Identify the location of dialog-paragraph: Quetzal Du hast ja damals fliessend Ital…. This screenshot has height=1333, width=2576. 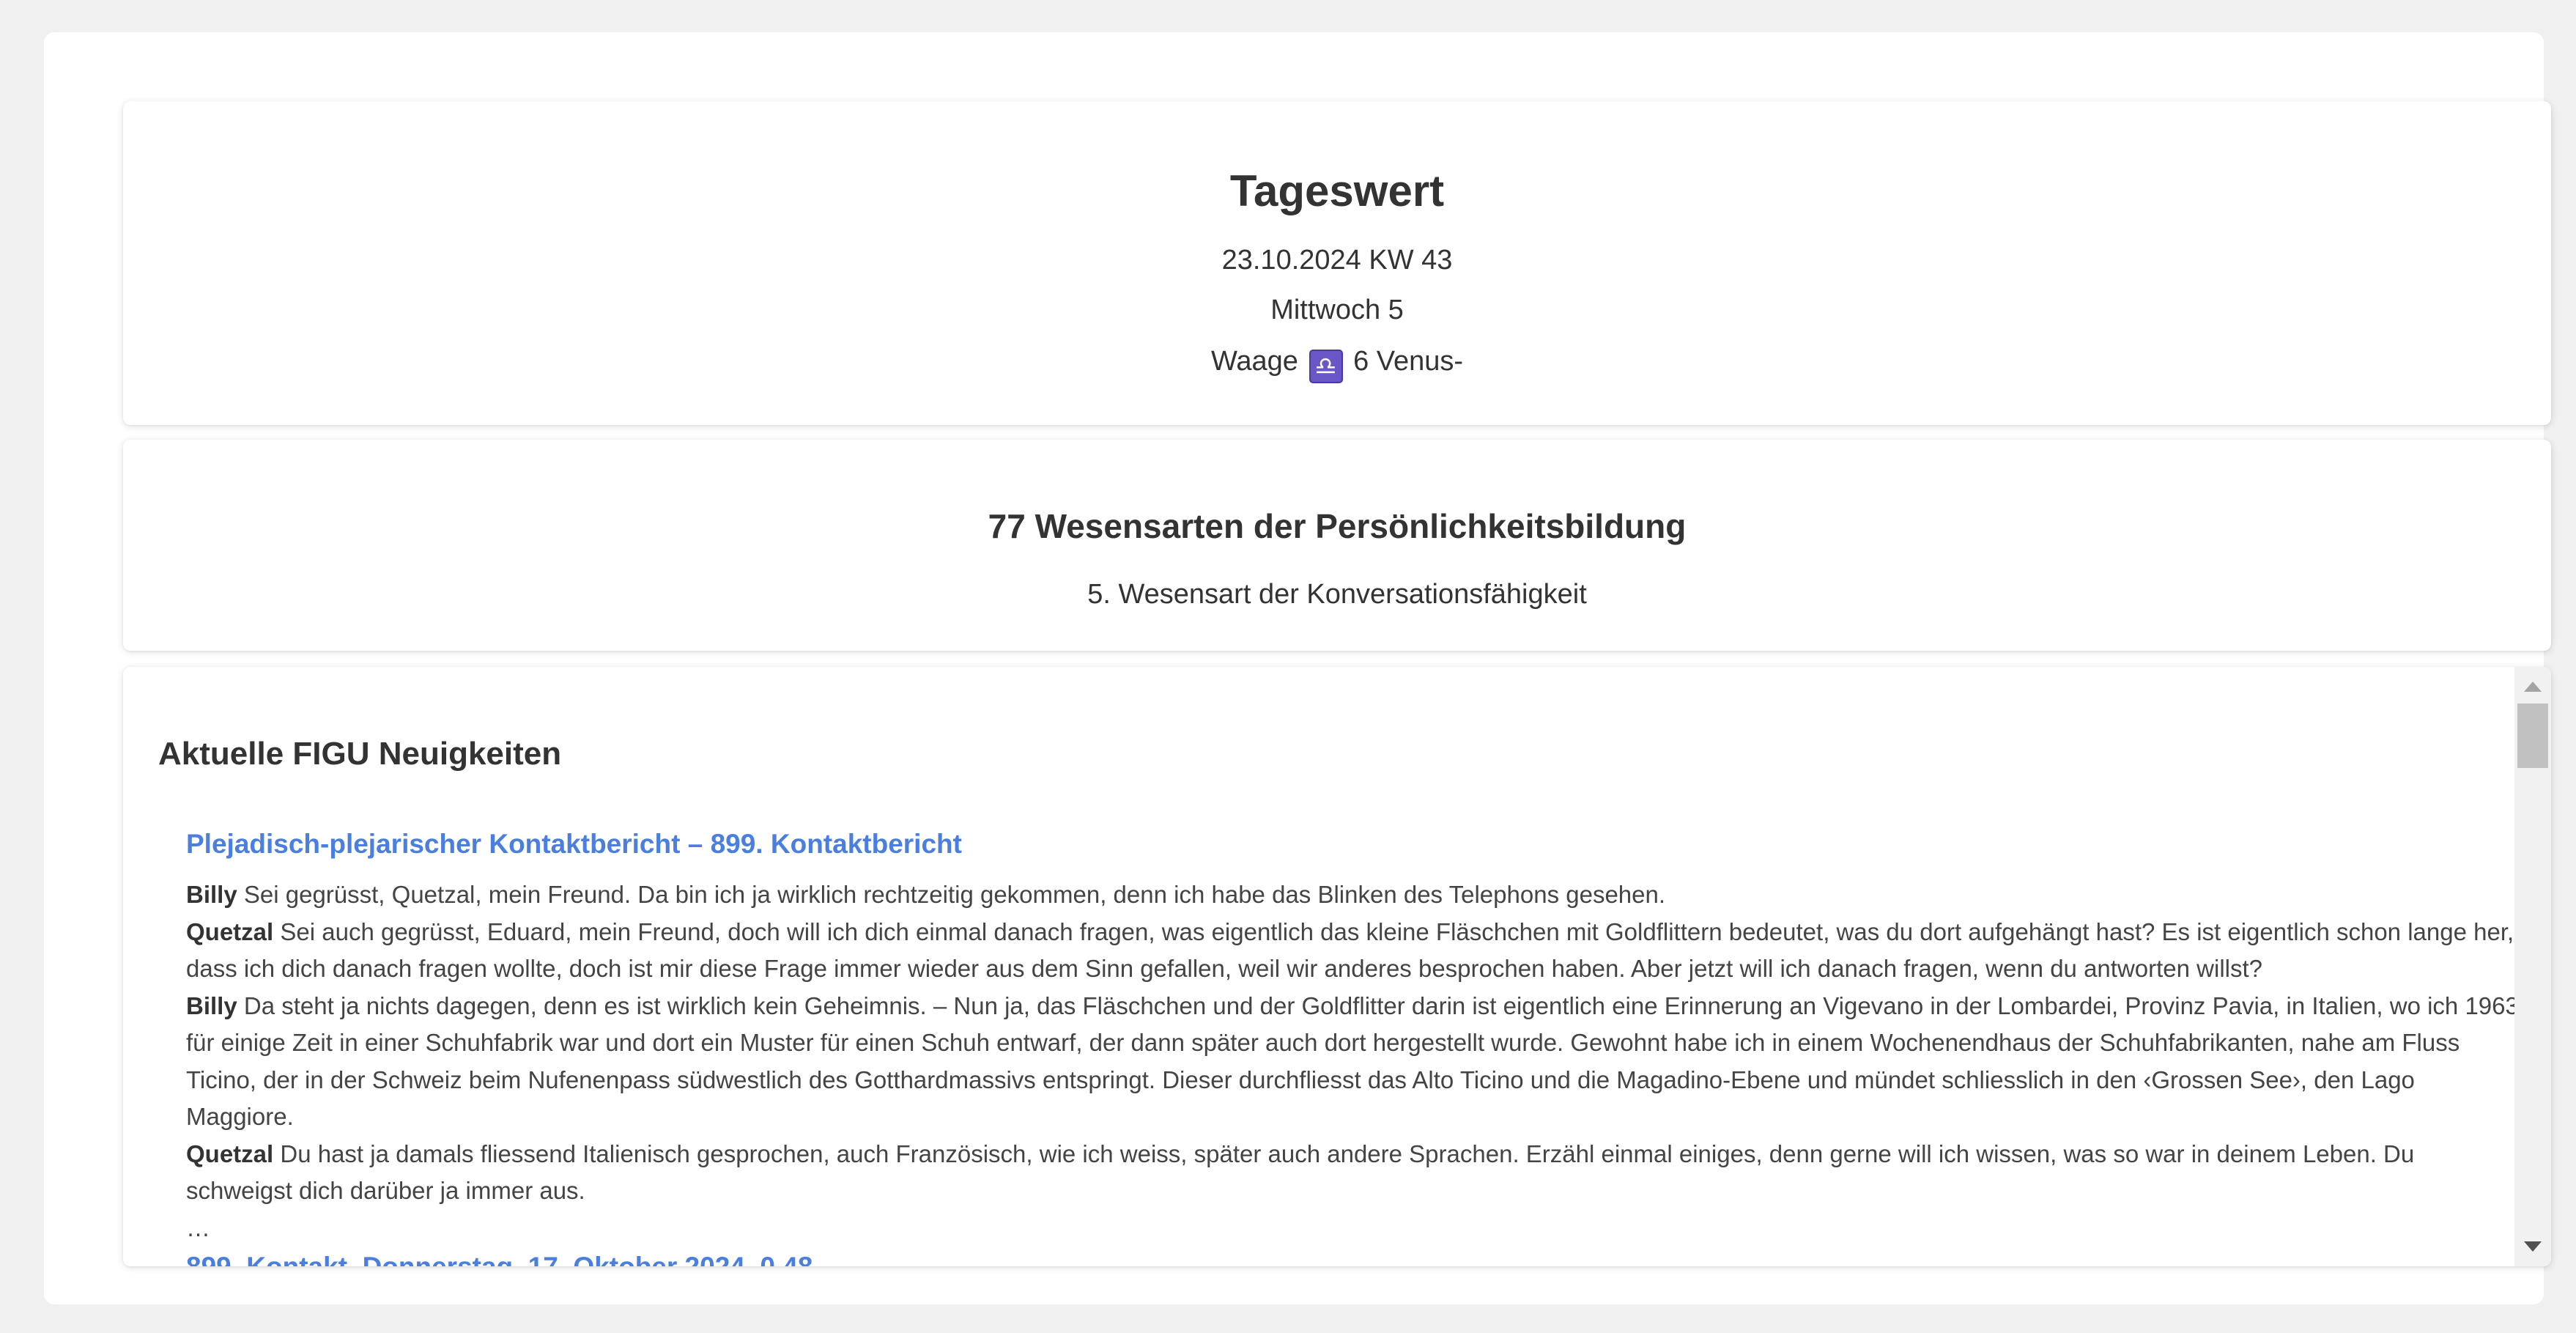
(1351, 1173).